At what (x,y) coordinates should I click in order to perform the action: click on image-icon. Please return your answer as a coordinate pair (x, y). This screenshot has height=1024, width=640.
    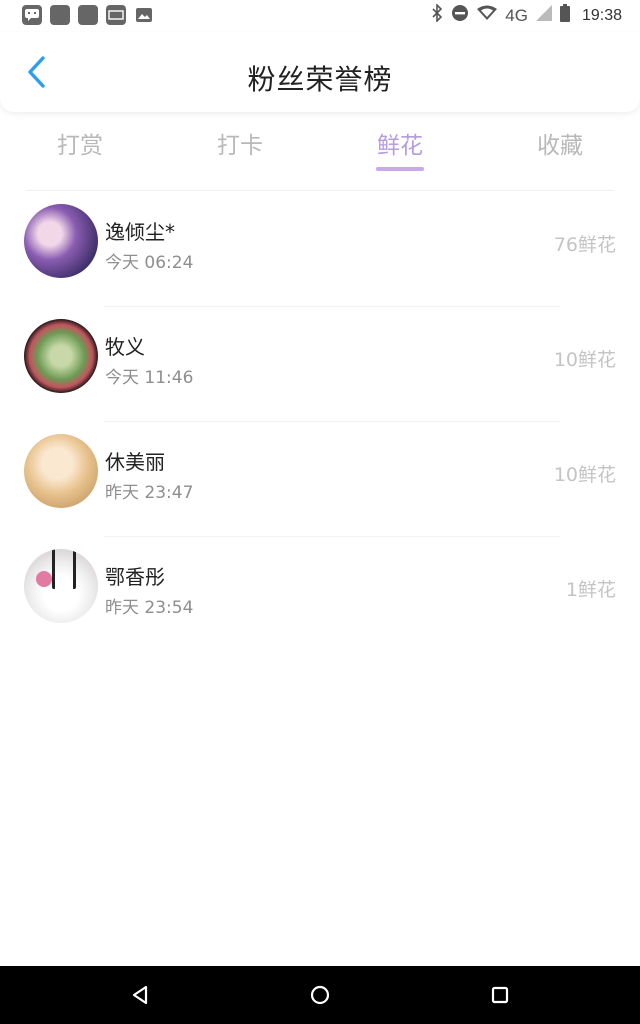
    Looking at the image, I should click on (144, 15).